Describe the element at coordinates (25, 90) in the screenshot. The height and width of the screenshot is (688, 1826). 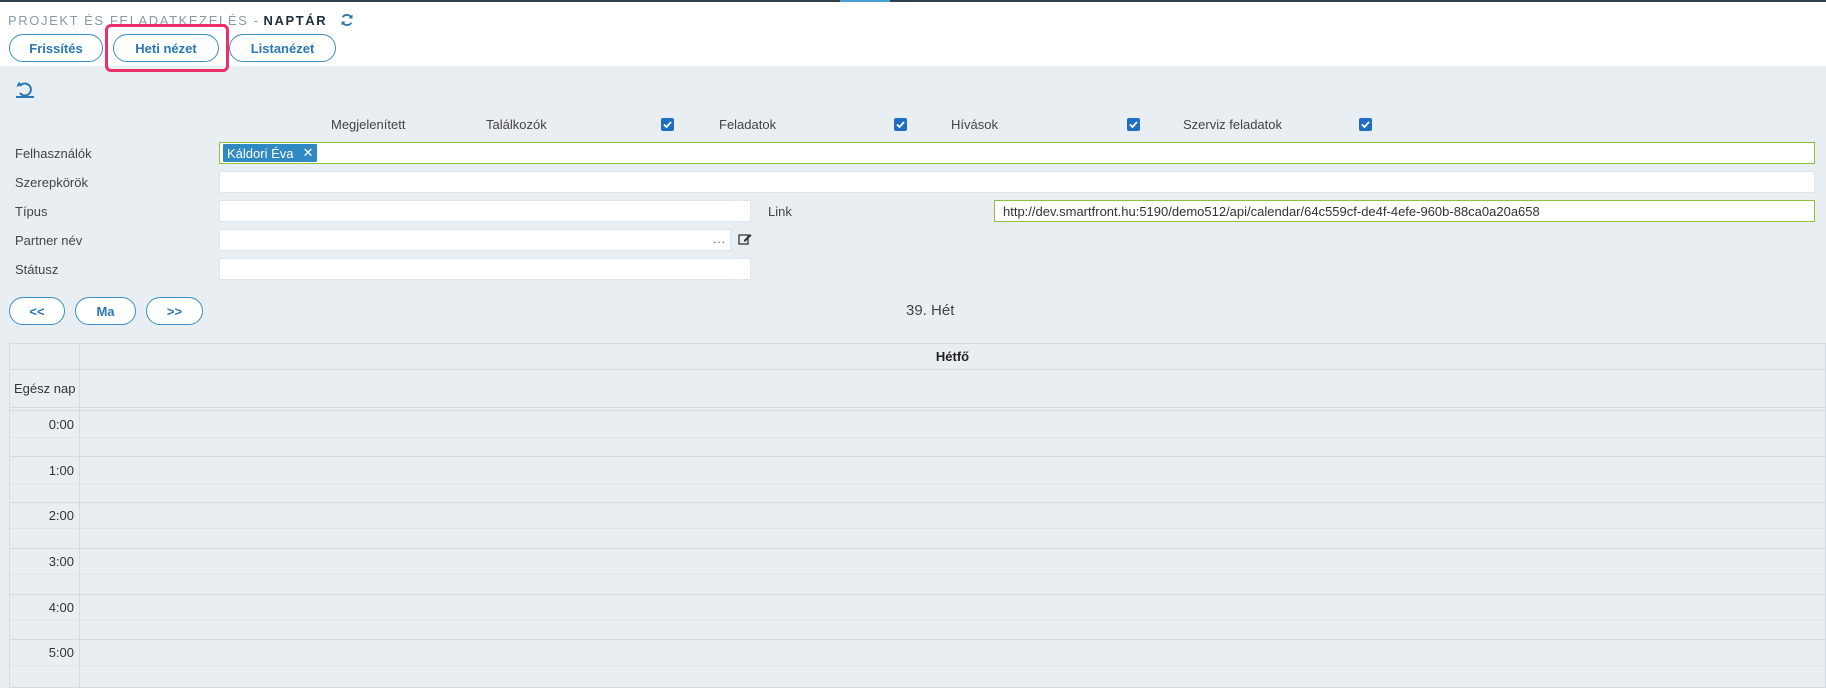
I see `reset-filters-icon` at that location.